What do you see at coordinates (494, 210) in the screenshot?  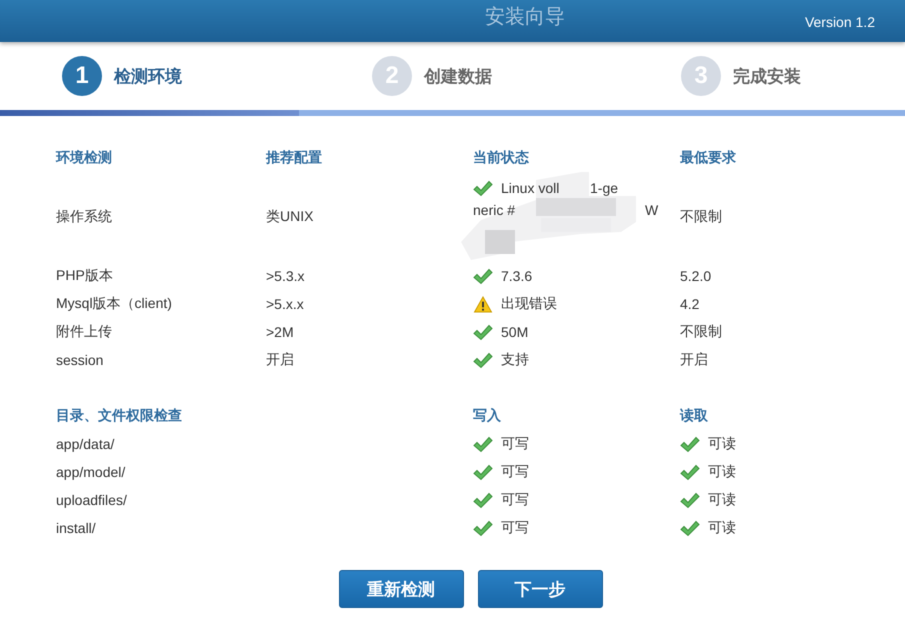 I see `table-cell-text: neric #` at bounding box center [494, 210].